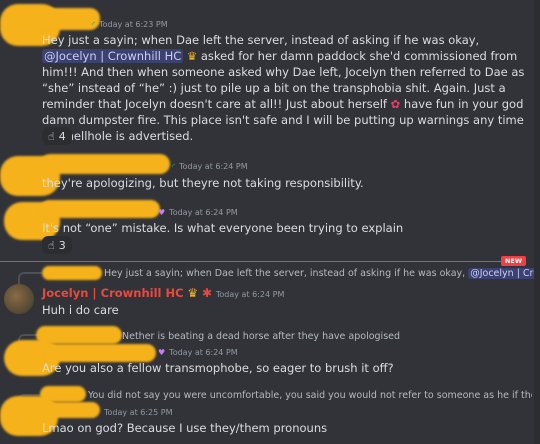 The height and width of the screenshot is (444, 540). I want to click on timestamp: Today at 6:24 PM, so click(250, 294).